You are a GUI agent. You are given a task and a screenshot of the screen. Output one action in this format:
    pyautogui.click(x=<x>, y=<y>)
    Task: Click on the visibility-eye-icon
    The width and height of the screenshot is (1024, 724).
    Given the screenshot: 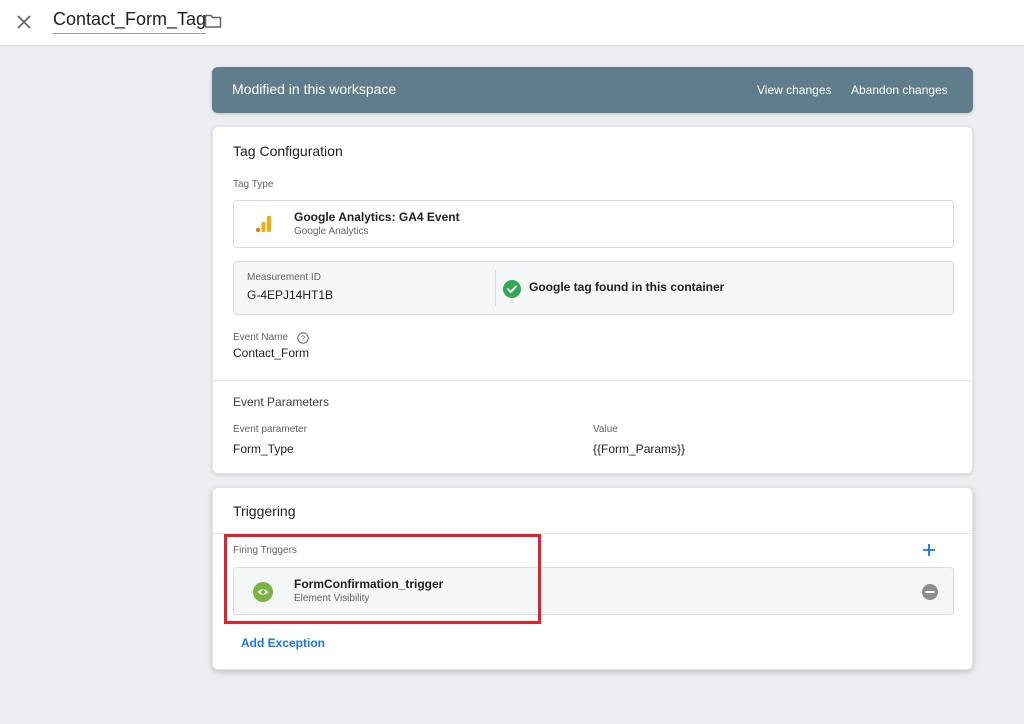 What is the action you would take?
    pyautogui.click(x=263, y=592)
    